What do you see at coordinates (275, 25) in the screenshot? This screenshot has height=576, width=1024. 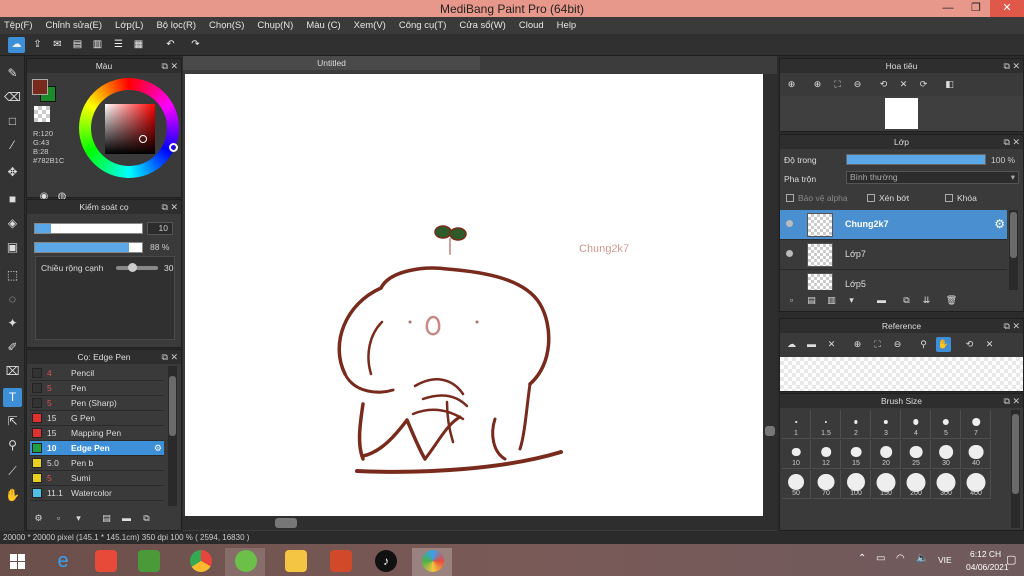 I see `menu-snap: Chụp(N)` at bounding box center [275, 25].